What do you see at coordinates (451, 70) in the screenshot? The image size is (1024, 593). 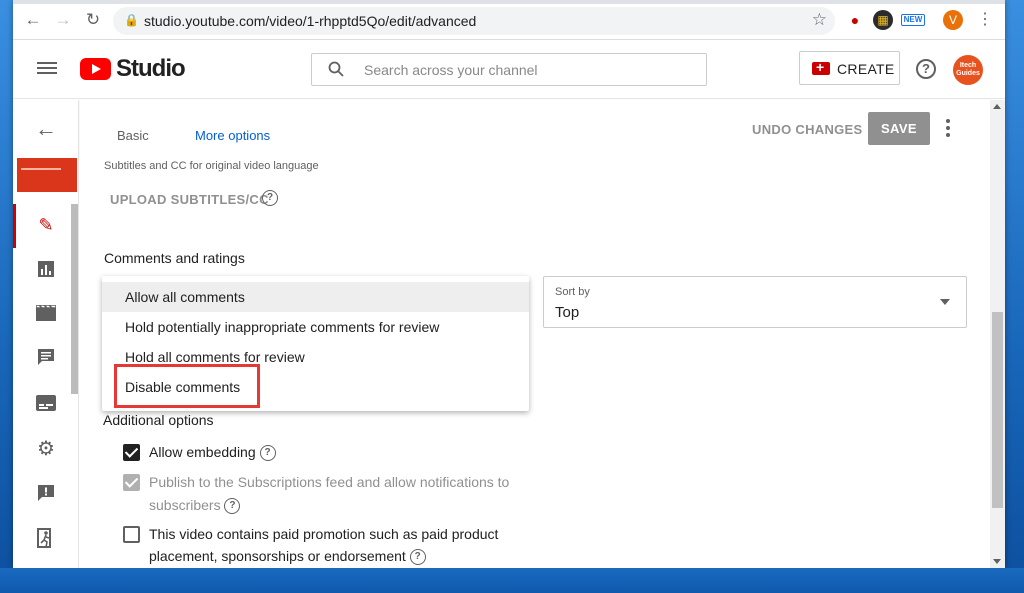 I see `search-placeholder: Search across your channel` at bounding box center [451, 70].